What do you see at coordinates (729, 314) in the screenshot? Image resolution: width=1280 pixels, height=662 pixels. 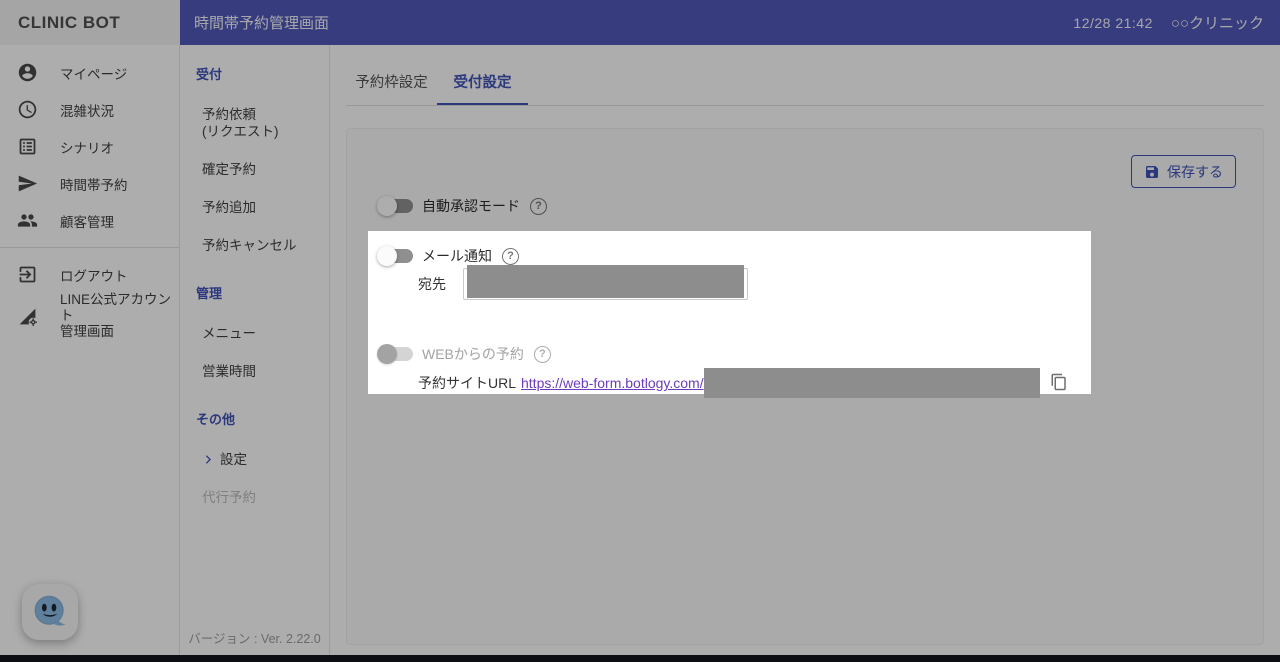 I see `spotlight-box: メール通知 宛先 WEBからの予約 予約サイトURL https://we` at bounding box center [729, 314].